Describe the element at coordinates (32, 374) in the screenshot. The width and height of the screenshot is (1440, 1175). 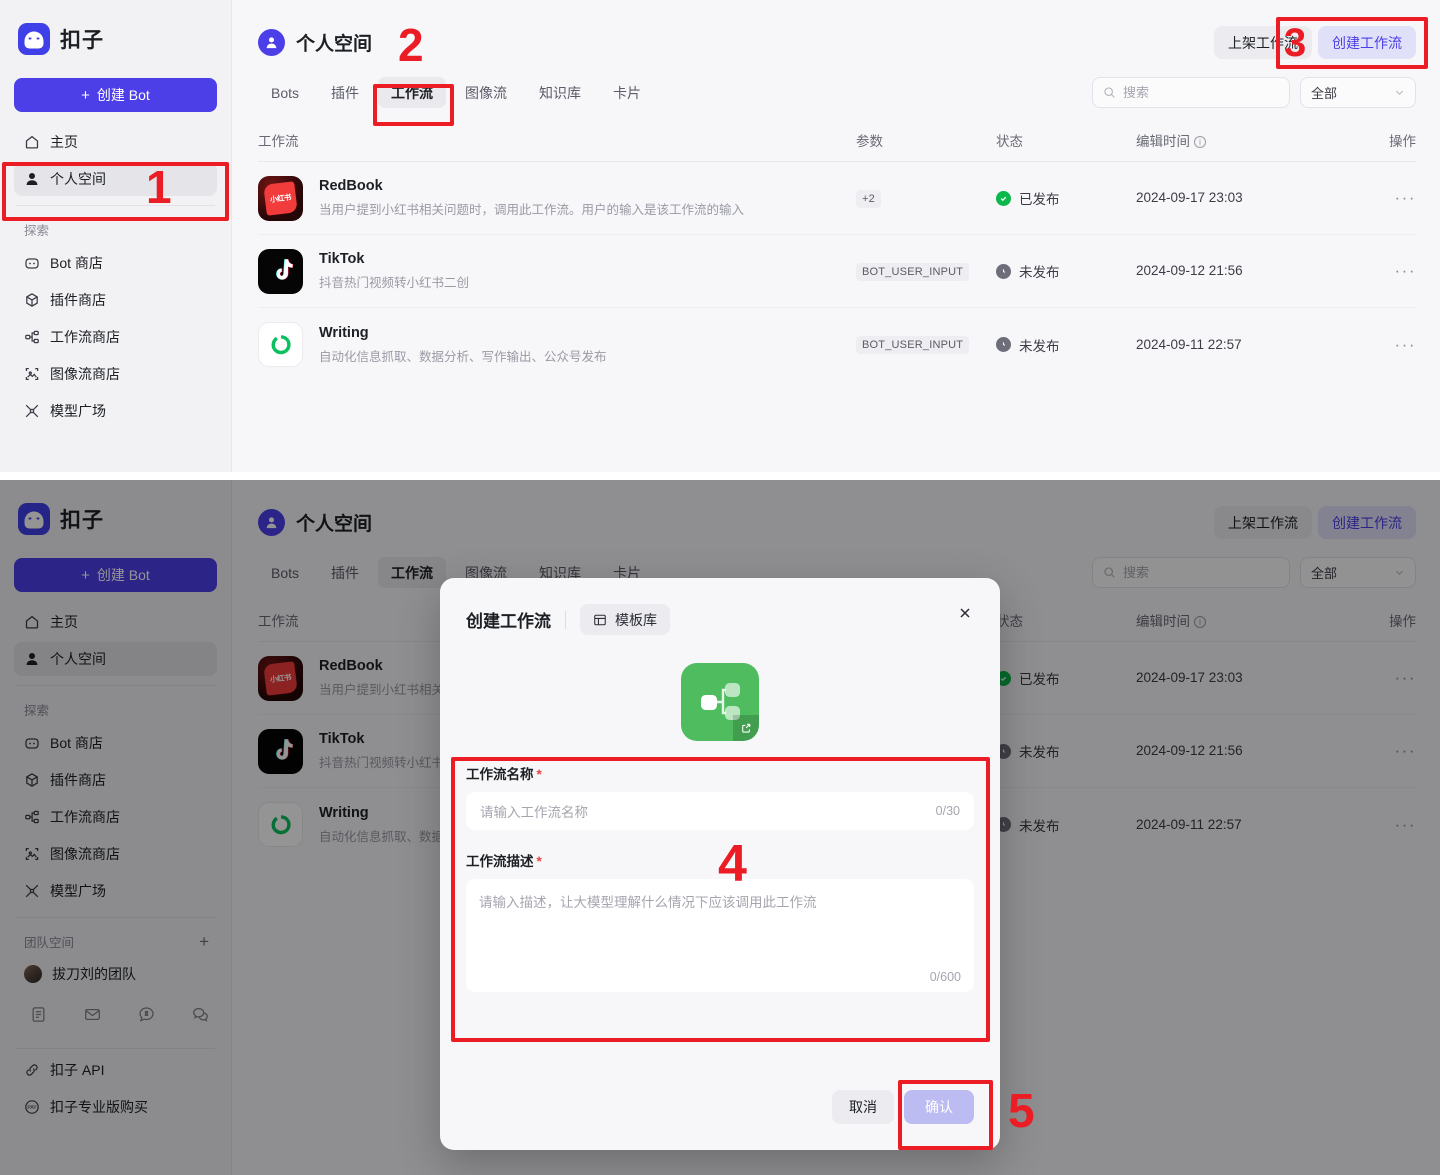
I see `imageflow-store-icon` at that location.